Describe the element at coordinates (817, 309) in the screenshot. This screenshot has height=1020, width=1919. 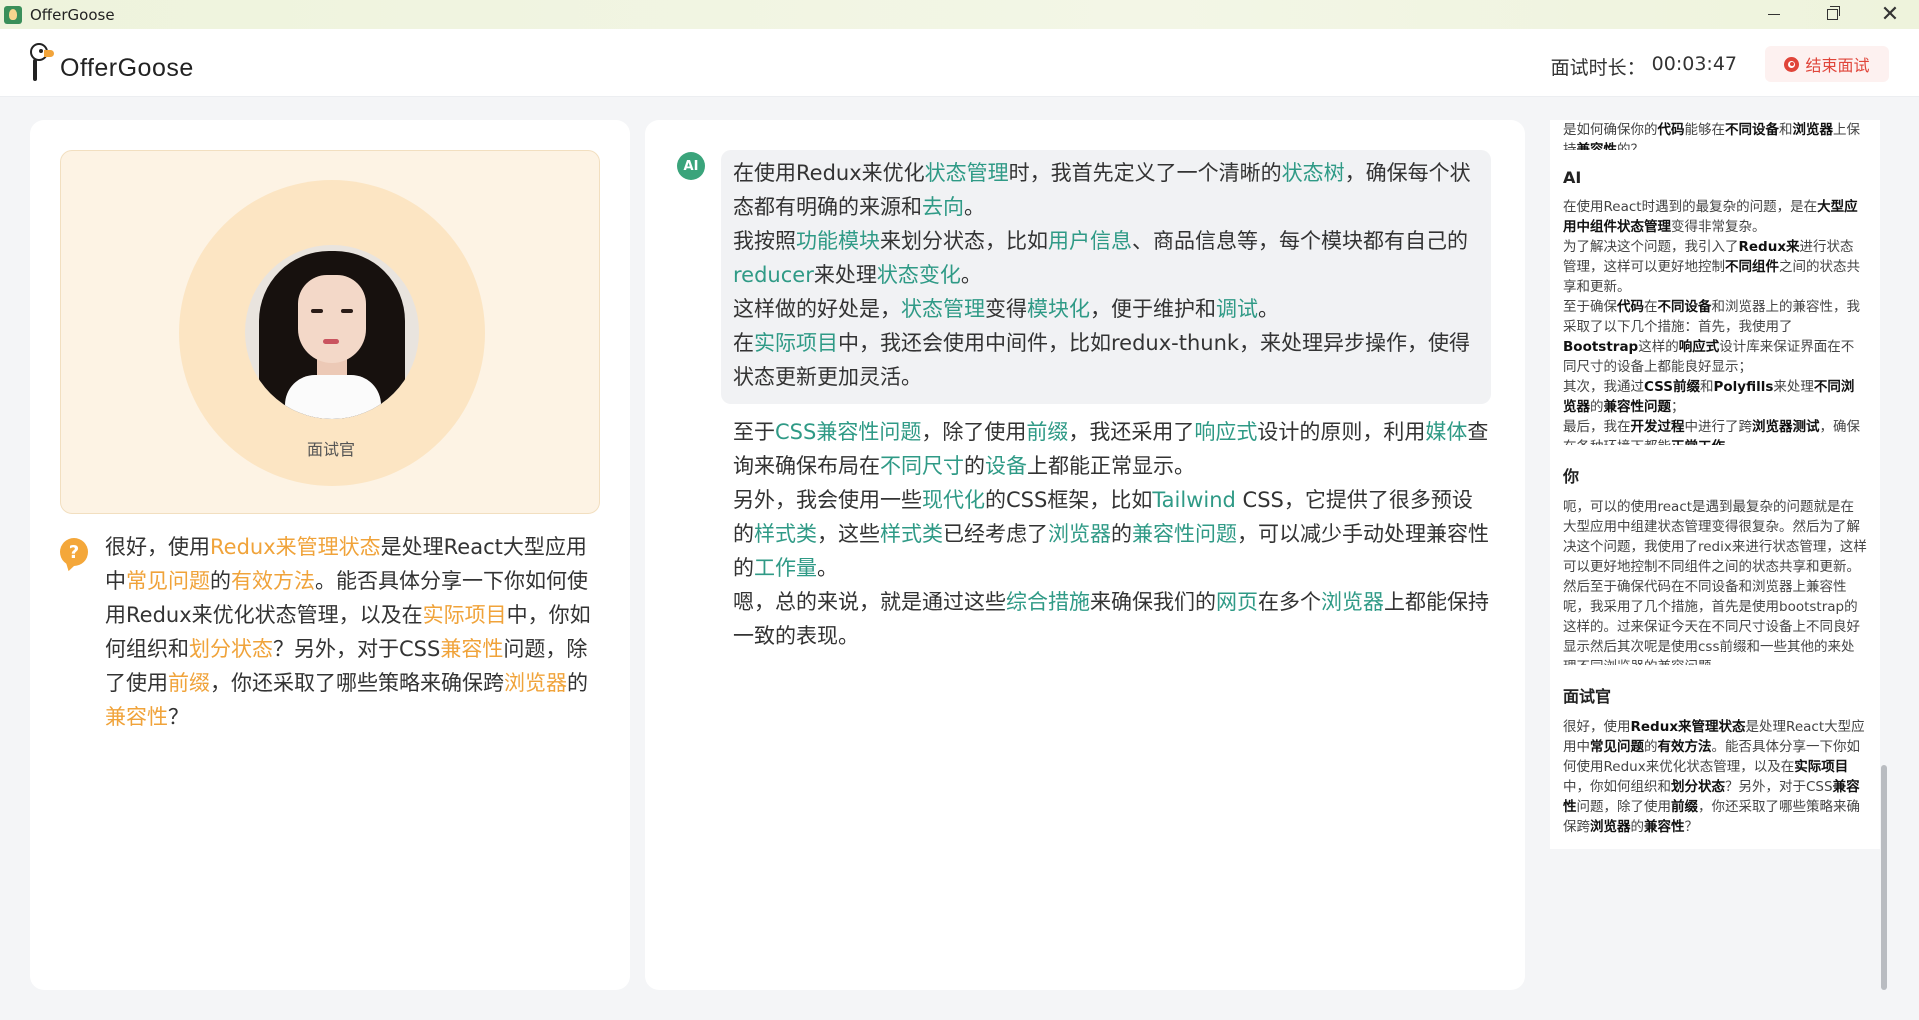
I see `text-segment: 这样做的好处是，` at that location.